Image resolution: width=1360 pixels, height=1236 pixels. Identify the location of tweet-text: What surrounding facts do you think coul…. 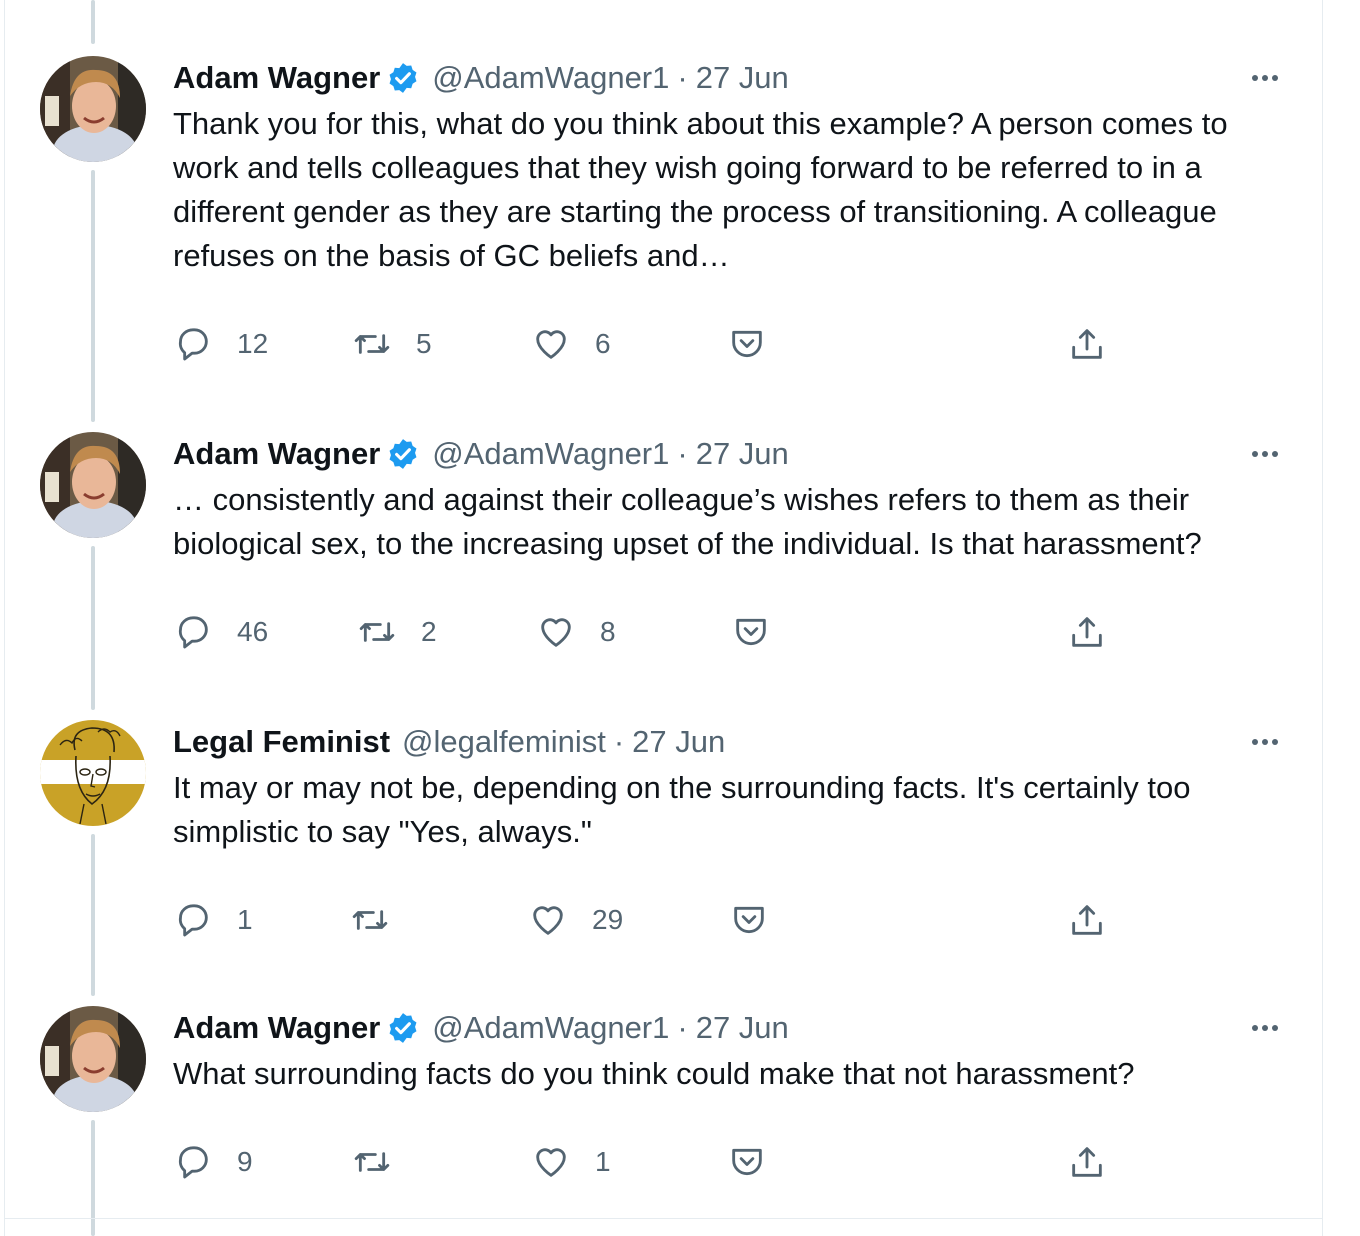
(654, 1073).